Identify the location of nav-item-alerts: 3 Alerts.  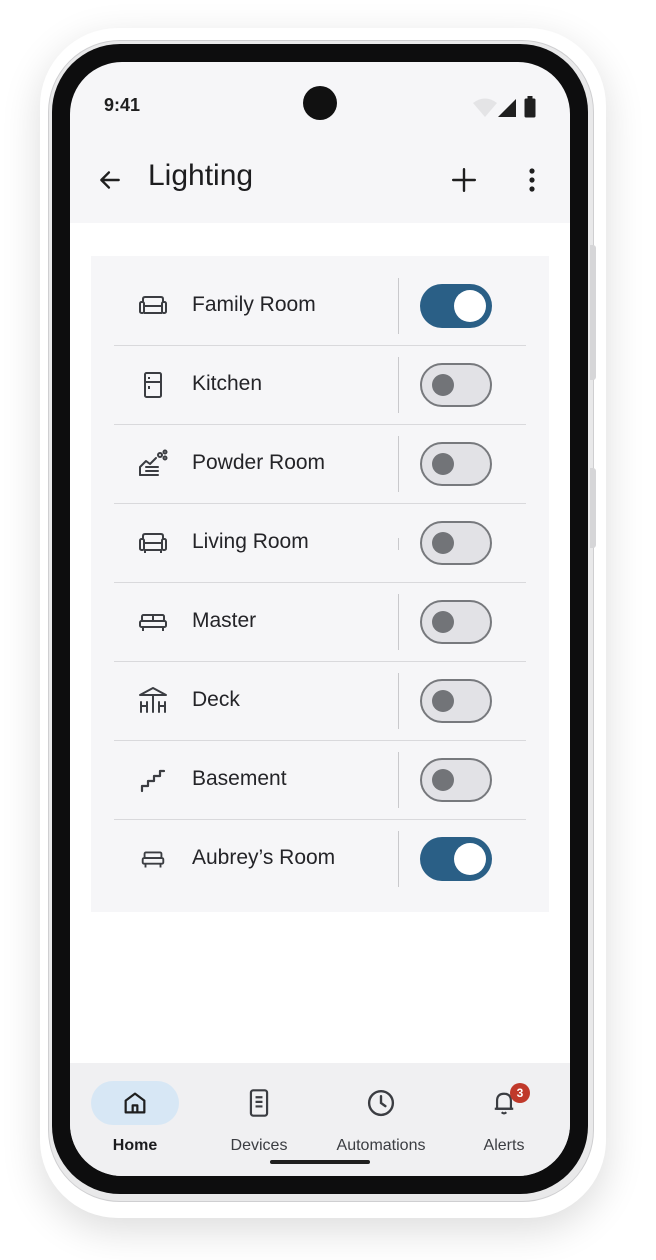
(504, 1121).